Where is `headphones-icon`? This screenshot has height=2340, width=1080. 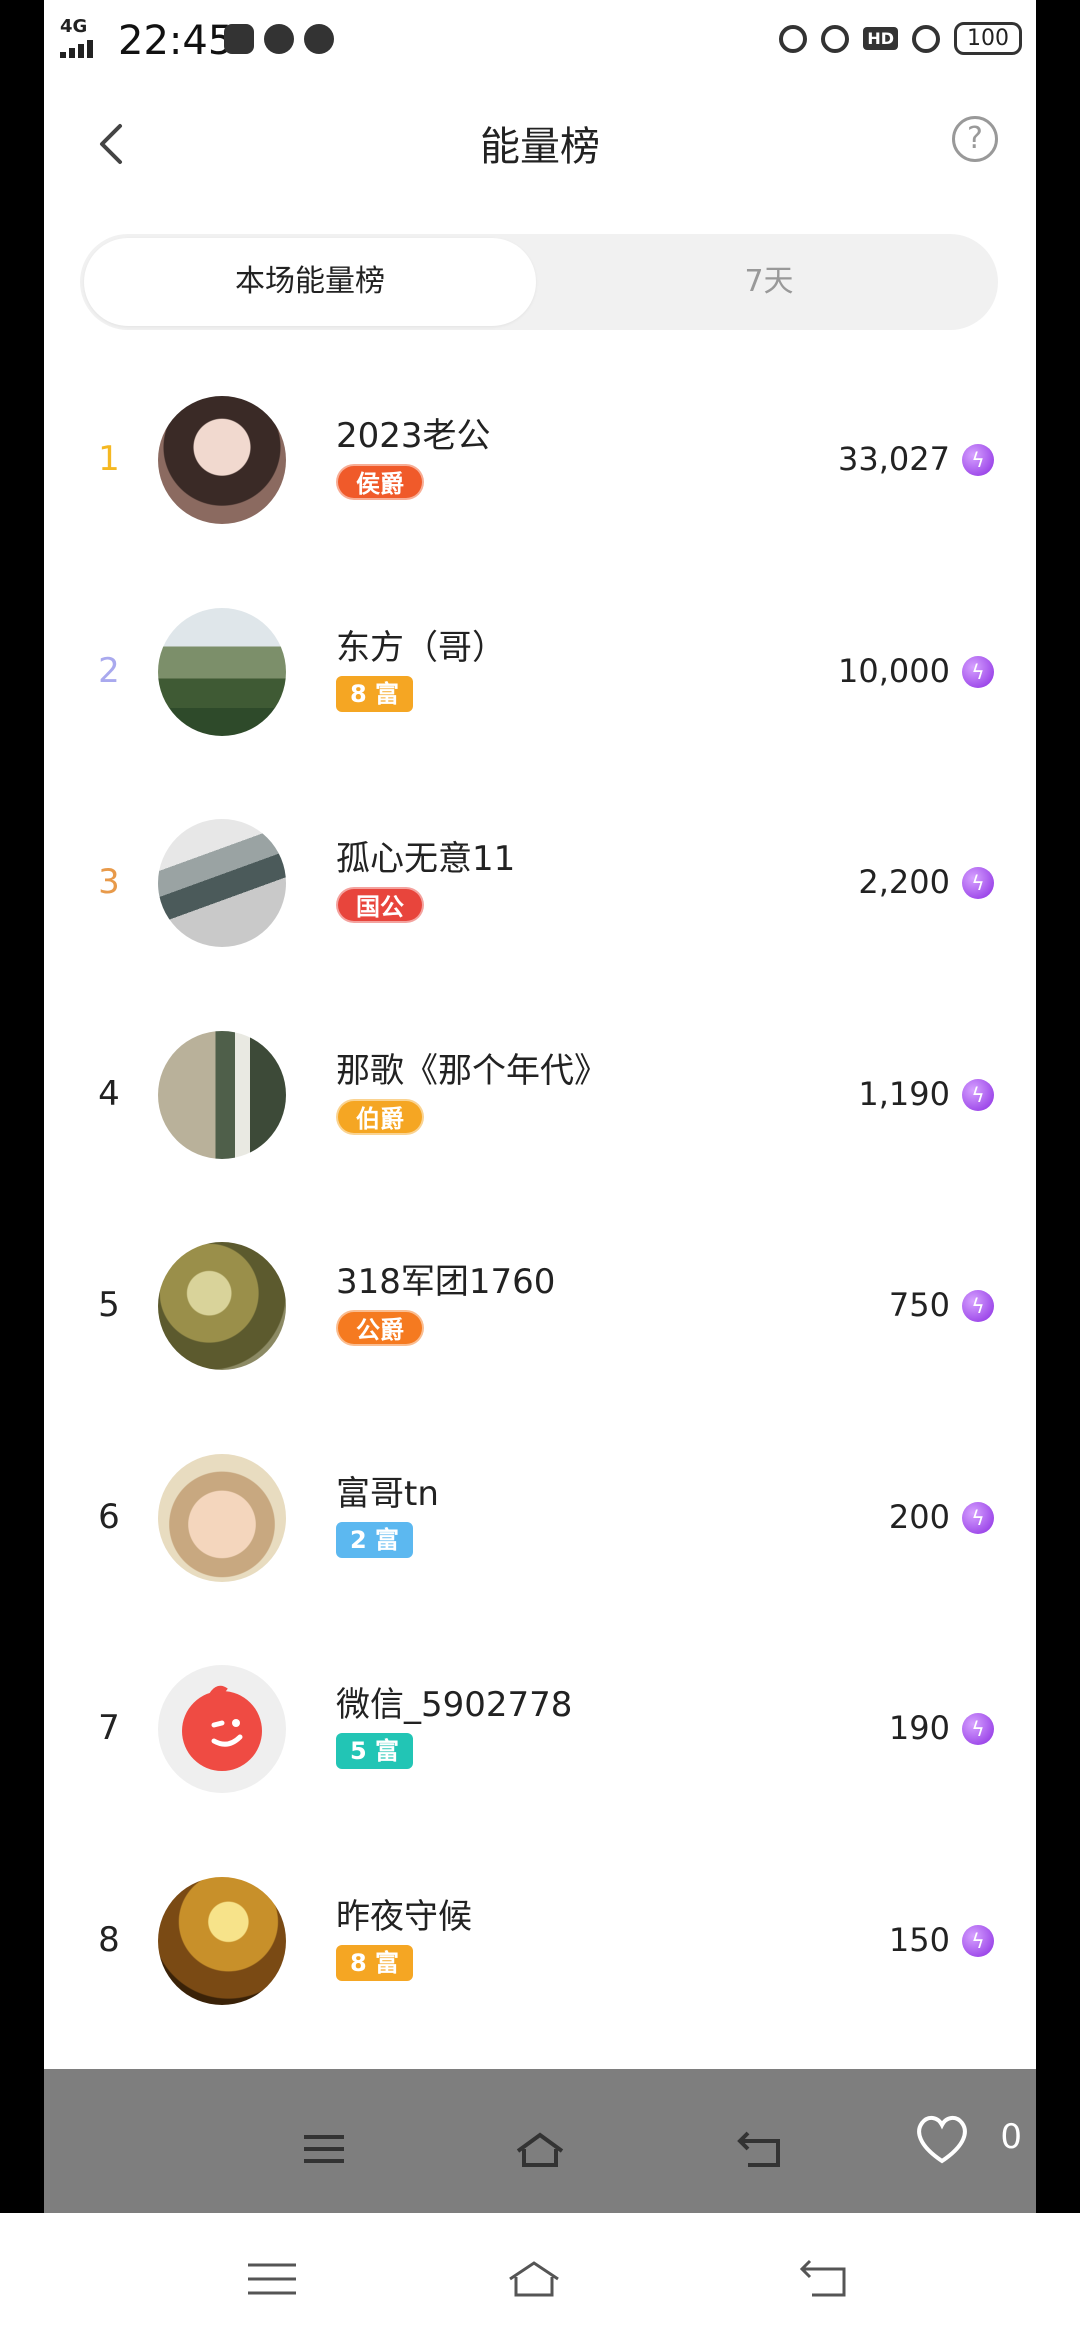 headphones-icon is located at coordinates (793, 38).